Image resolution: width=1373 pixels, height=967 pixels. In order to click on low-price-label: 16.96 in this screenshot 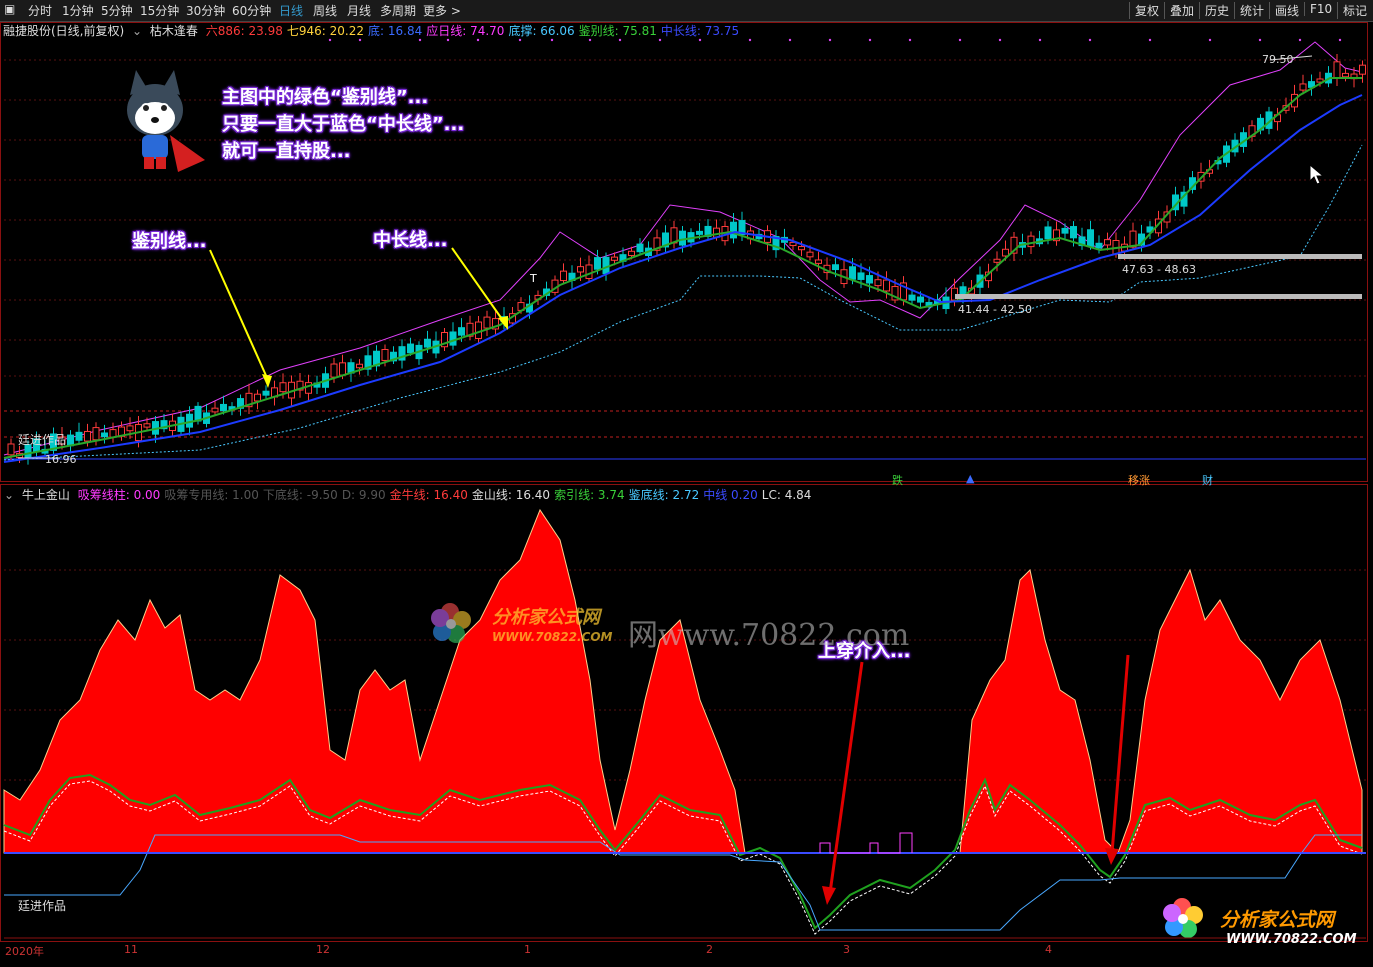, I will do `click(61, 459)`.